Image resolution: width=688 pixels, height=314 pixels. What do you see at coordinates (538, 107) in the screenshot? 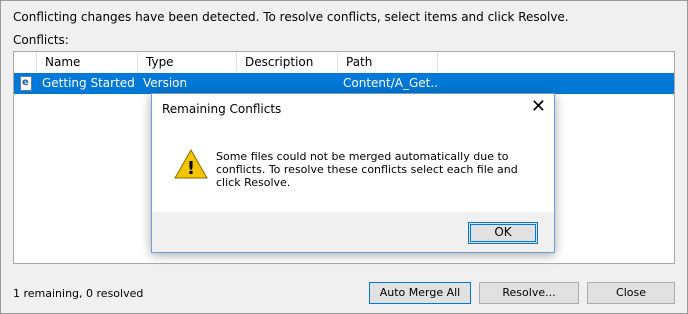
I see `close-icon: ✕` at bounding box center [538, 107].